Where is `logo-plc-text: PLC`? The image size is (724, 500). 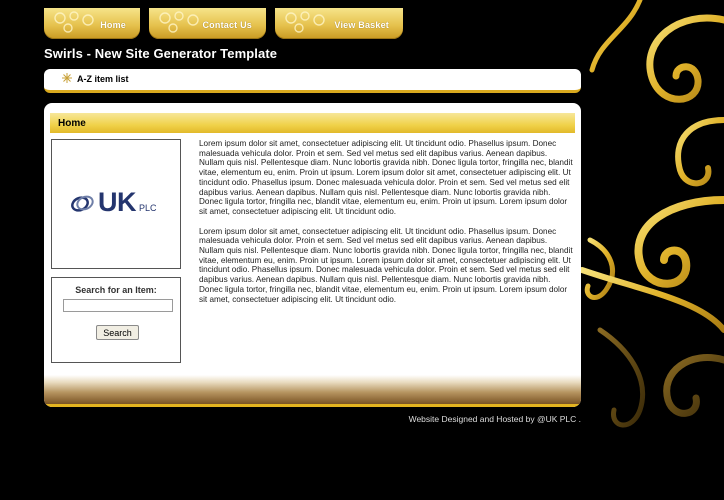
logo-plc-text: PLC is located at coordinates (148, 208).